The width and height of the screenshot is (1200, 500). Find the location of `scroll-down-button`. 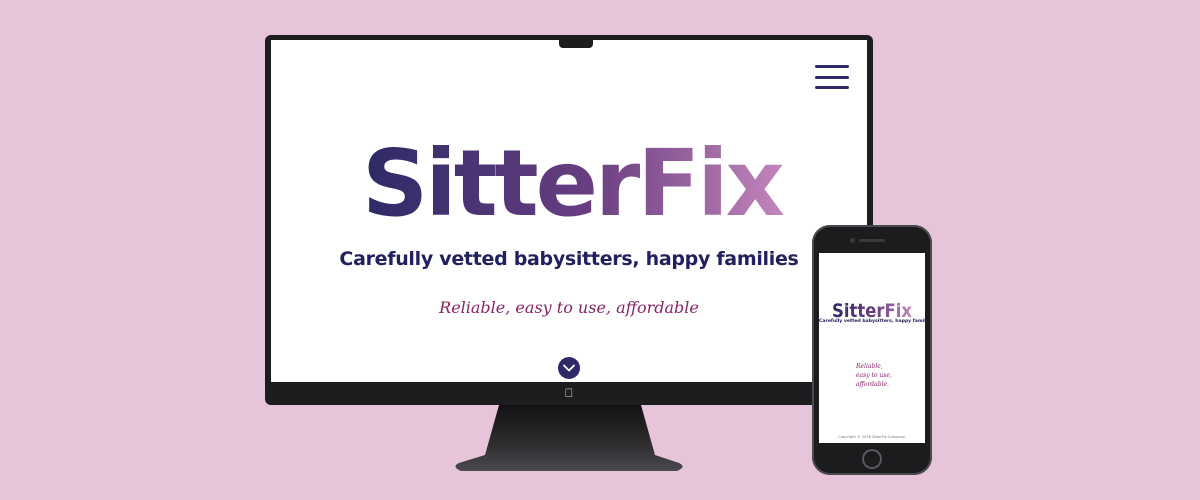

scroll-down-button is located at coordinates (569, 368).